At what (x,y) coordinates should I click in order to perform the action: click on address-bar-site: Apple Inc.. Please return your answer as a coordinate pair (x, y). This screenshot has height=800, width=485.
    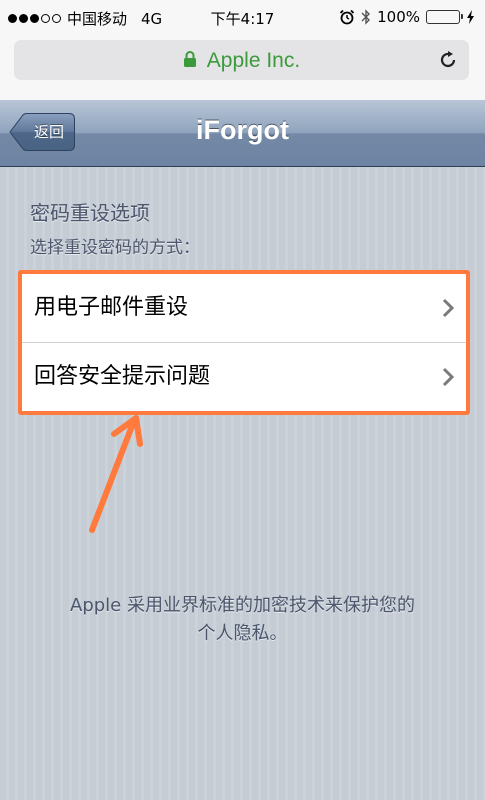
    Looking at the image, I should click on (241, 61).